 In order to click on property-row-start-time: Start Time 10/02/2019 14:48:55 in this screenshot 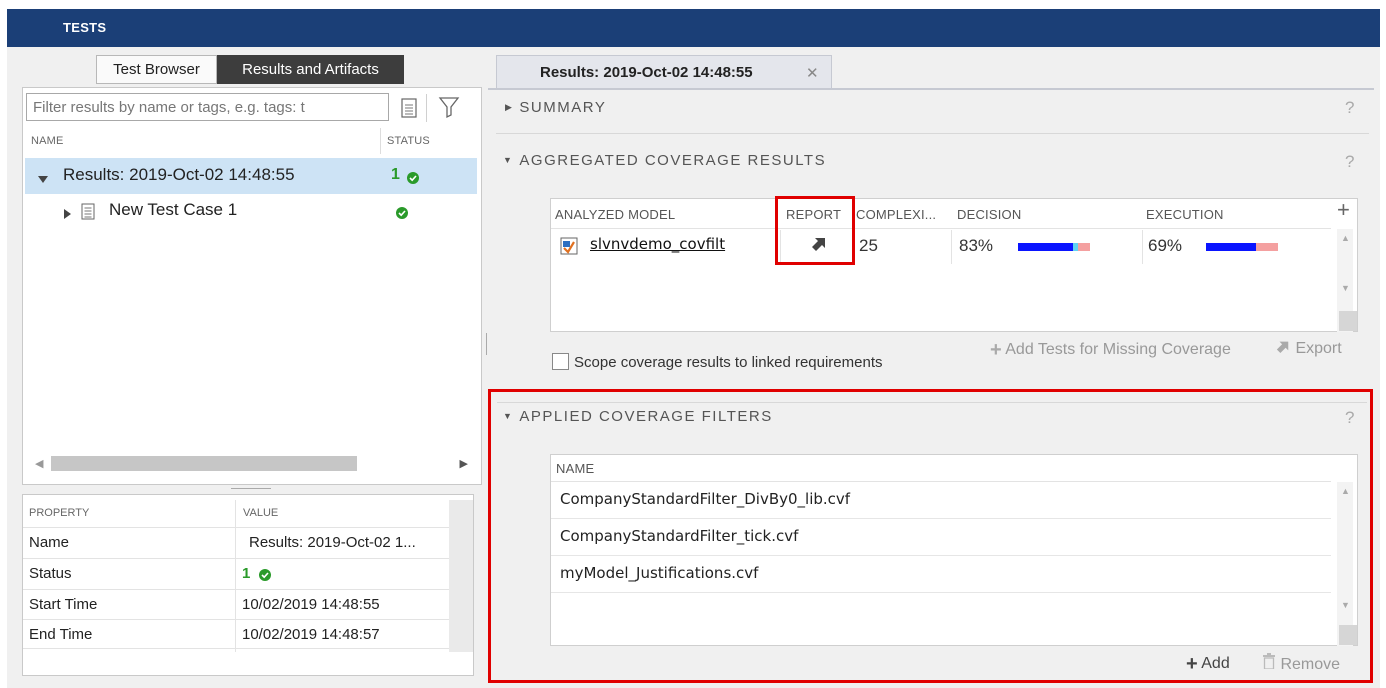, I will do `click(236, 604)`.